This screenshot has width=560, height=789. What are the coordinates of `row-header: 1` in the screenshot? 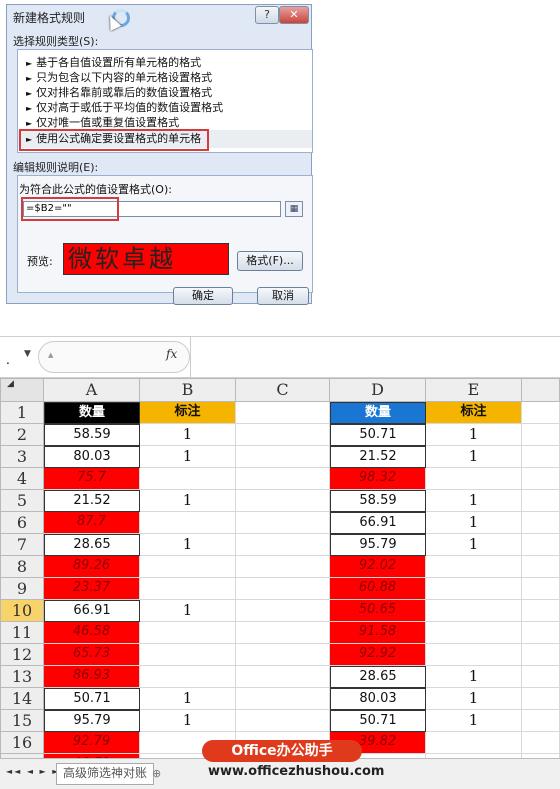 It's located at (22, 413).